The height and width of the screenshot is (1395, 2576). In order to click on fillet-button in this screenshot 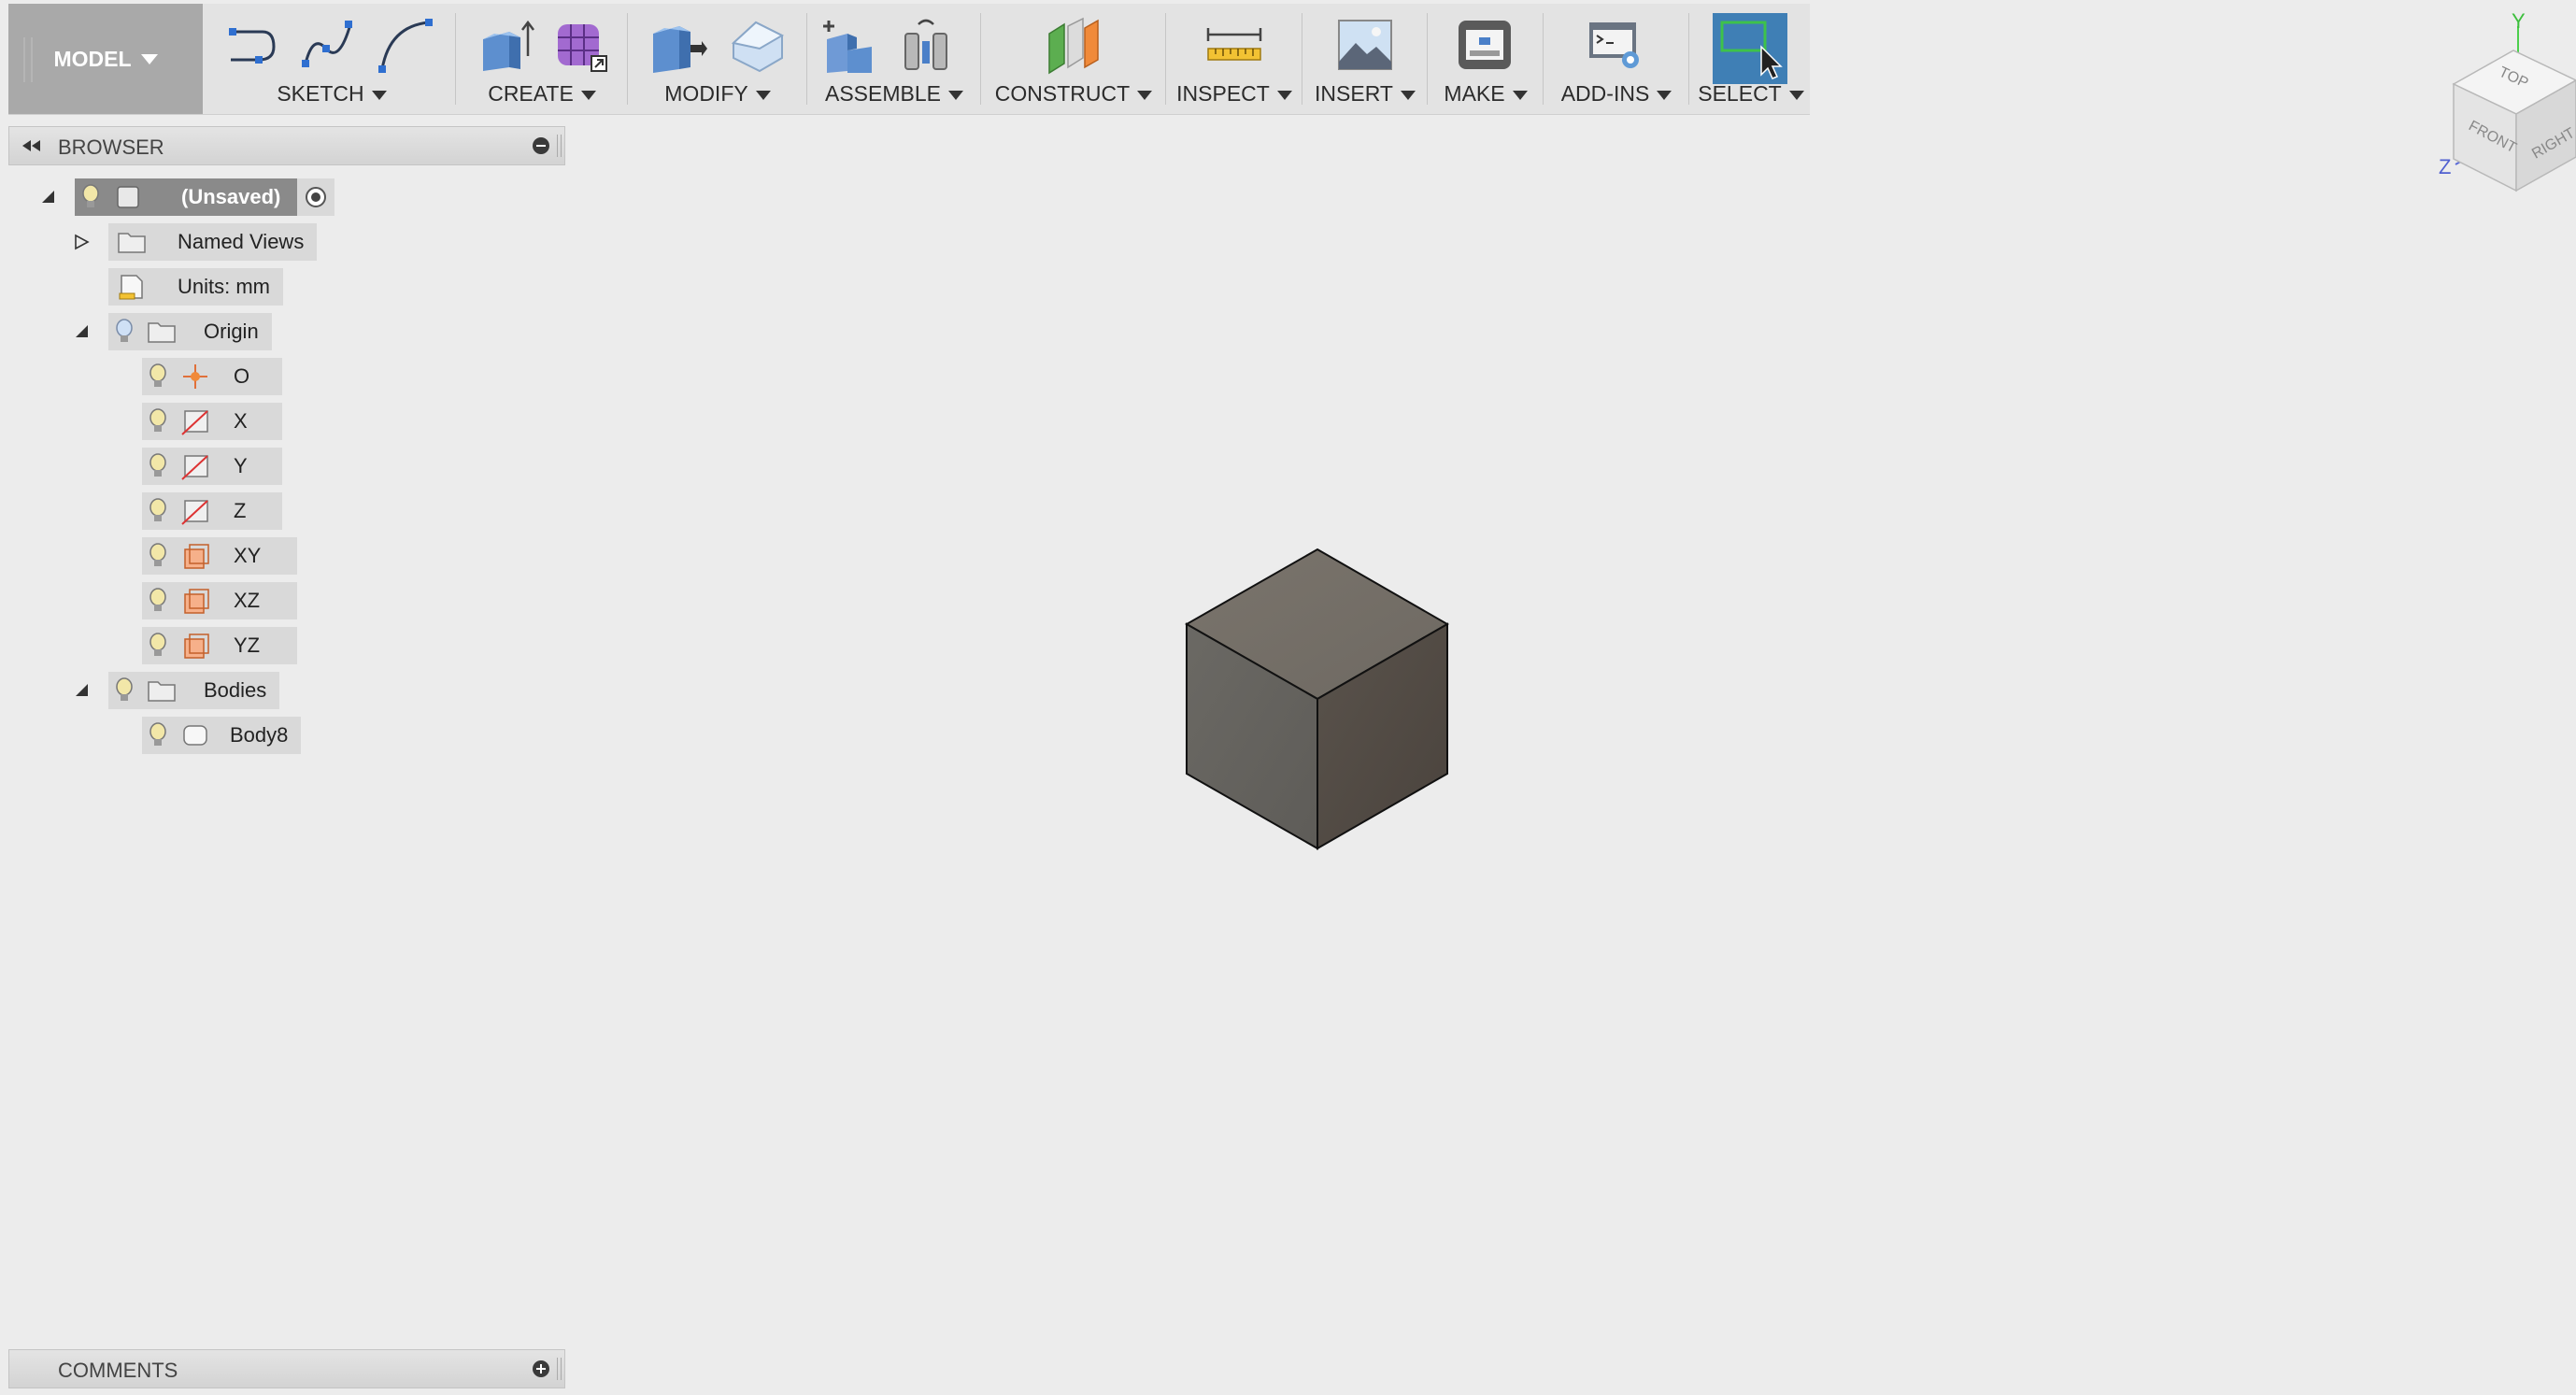, I will do `click(758, 45)`.